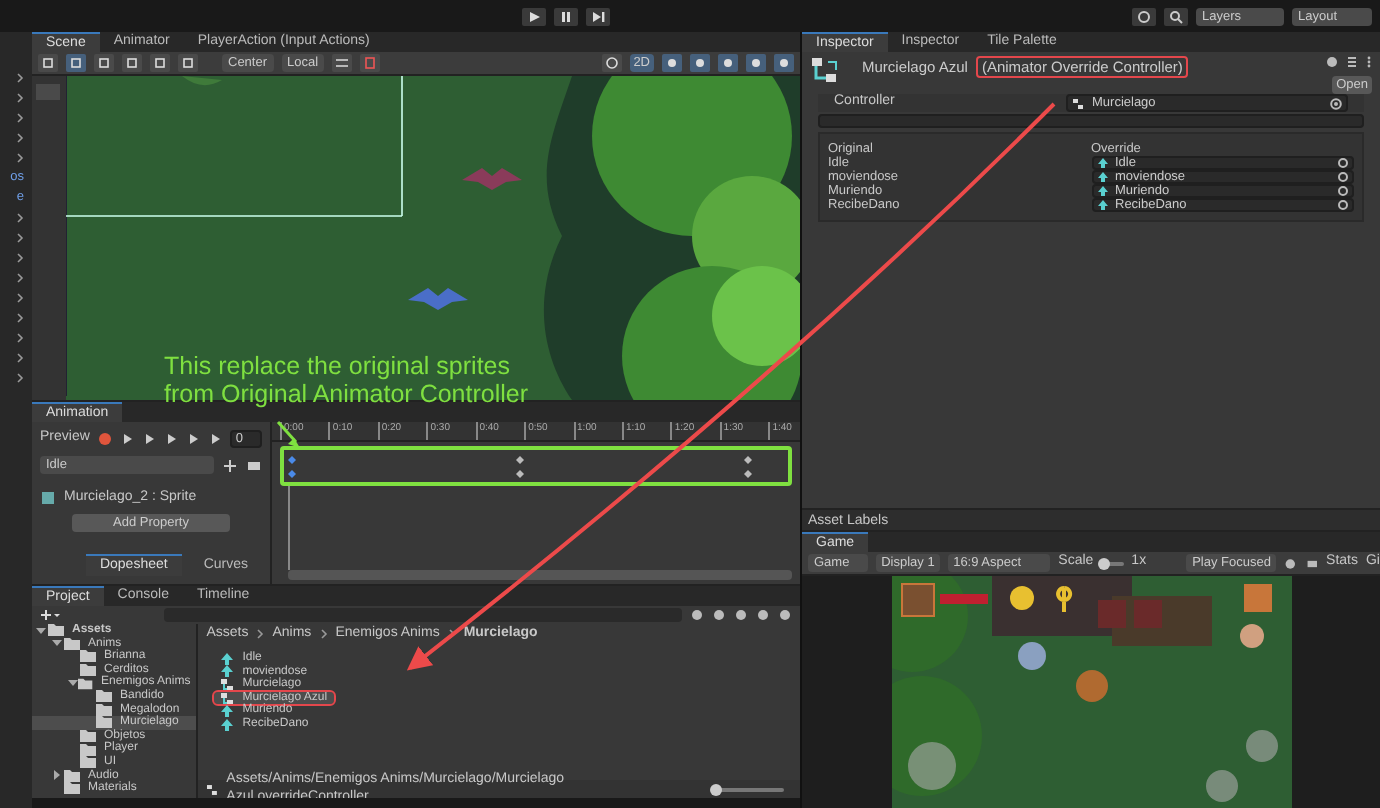 The width and height of the screenshot is (1380, 808). I want to click on first-frame-button, so click(126, 439).